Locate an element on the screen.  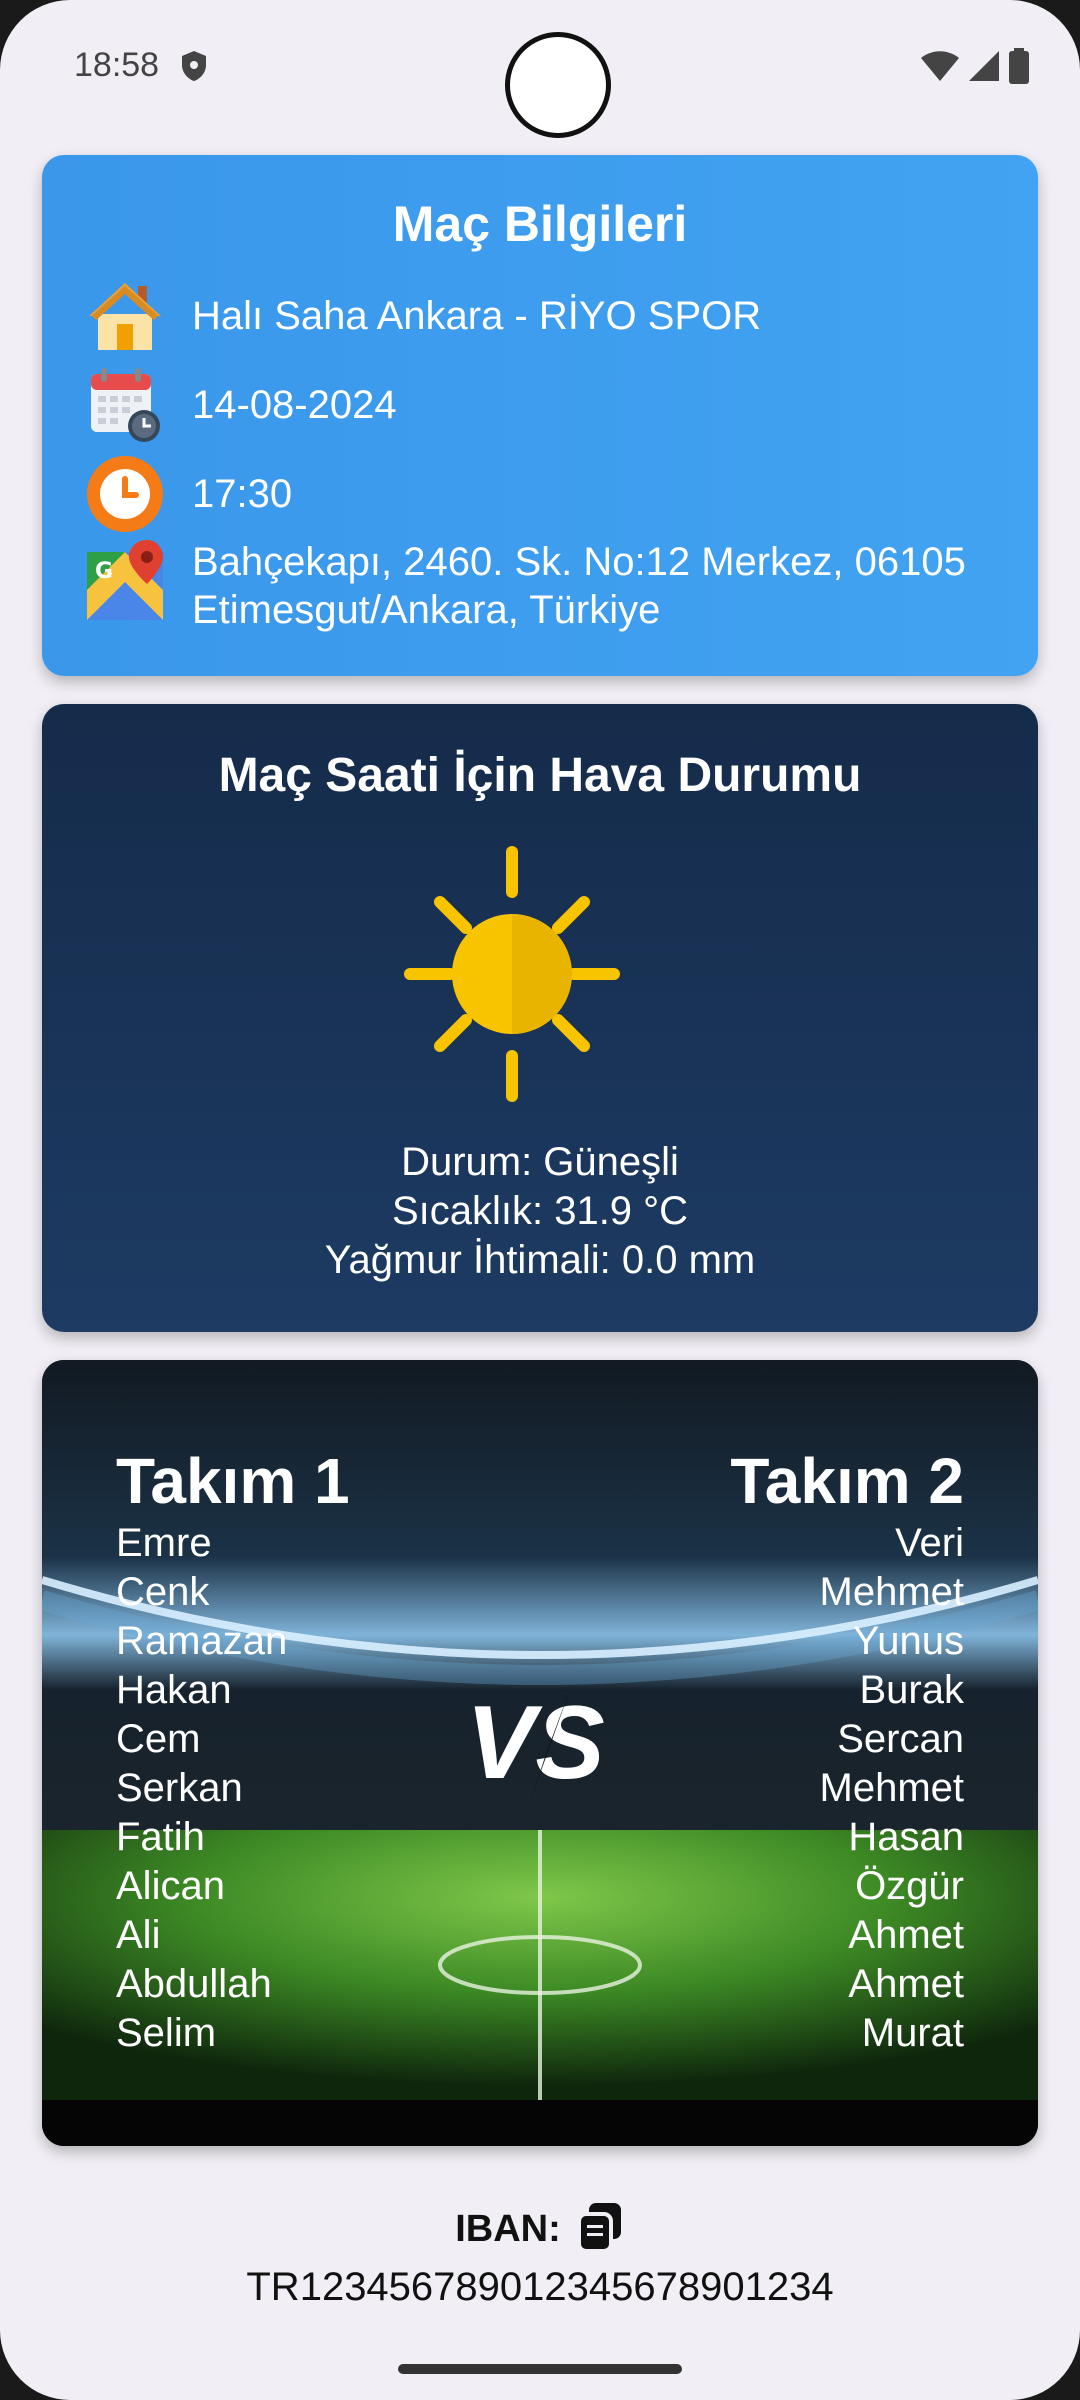
system-icons is located at coordinates (975, 68).